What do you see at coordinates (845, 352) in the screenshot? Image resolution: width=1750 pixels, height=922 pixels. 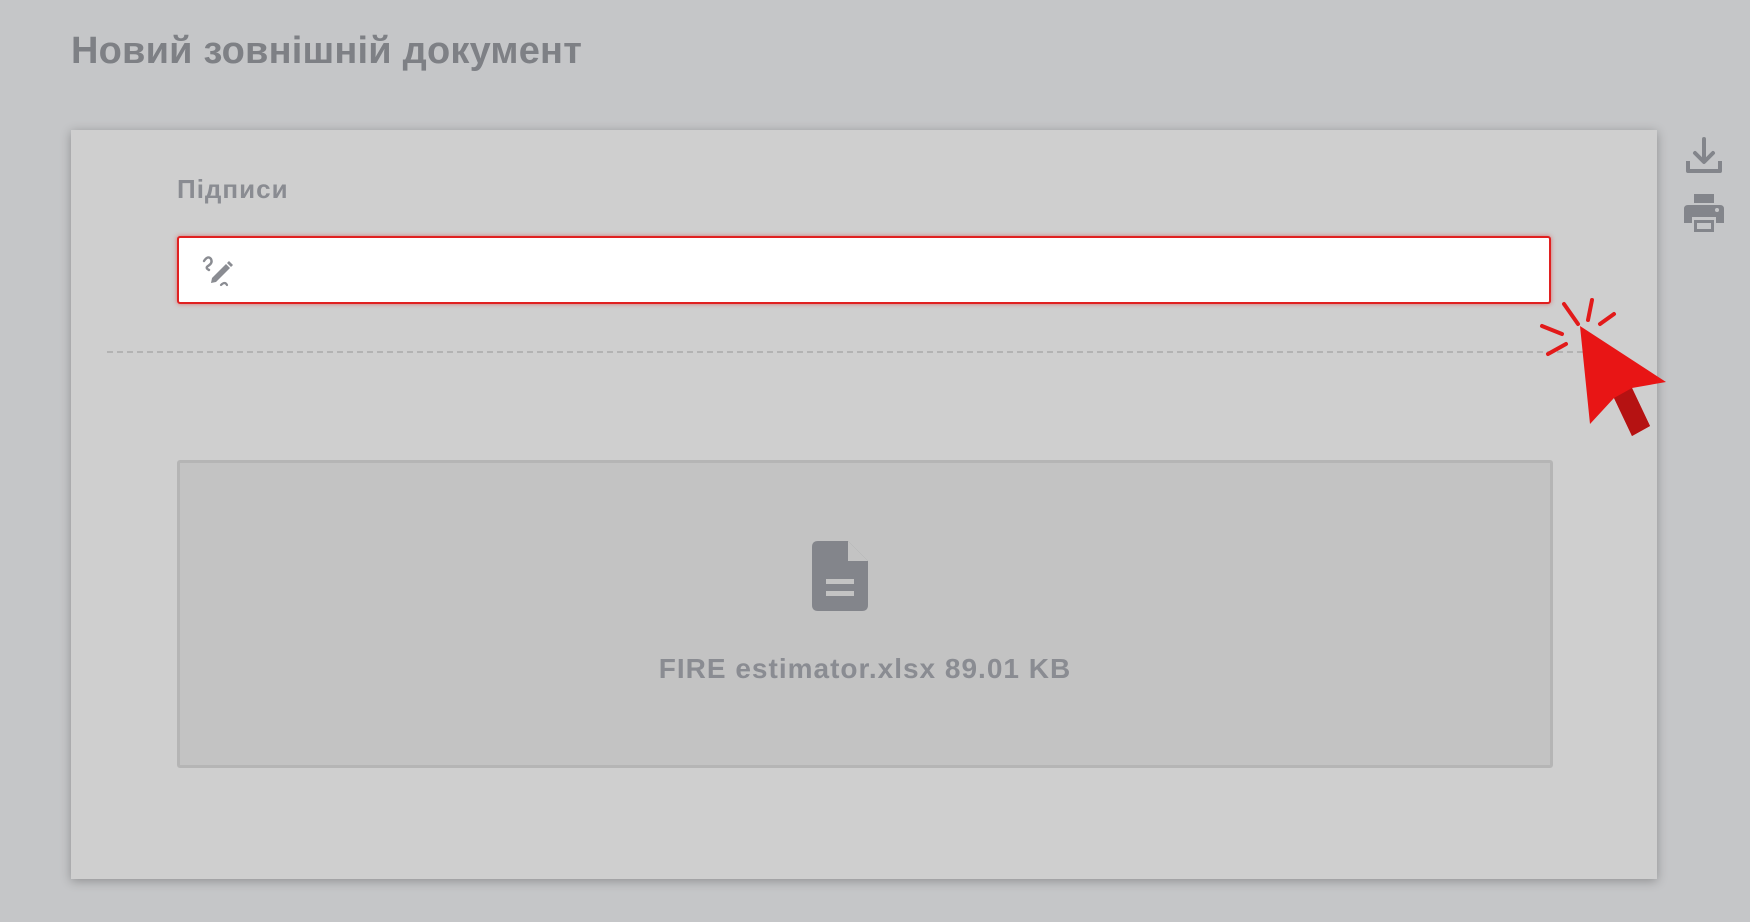 I see `section-divider` at bounding box center [845, 352].